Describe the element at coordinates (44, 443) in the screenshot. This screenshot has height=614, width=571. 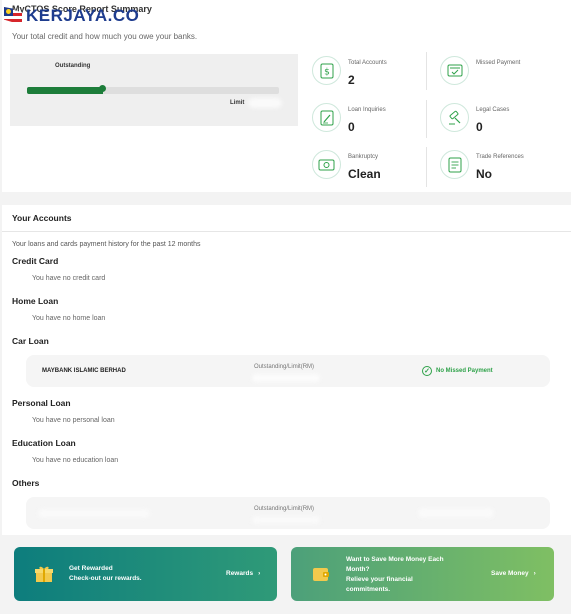
I see `category-education-loan: Education Loan` at that location.